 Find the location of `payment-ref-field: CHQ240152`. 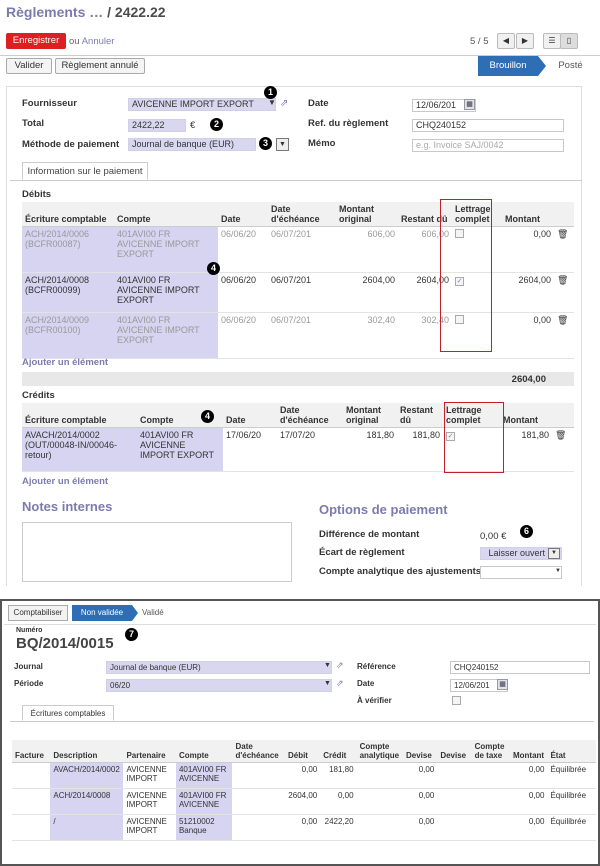

payment-ref-field: CHQ240152 is located at coordinates (488, 125).